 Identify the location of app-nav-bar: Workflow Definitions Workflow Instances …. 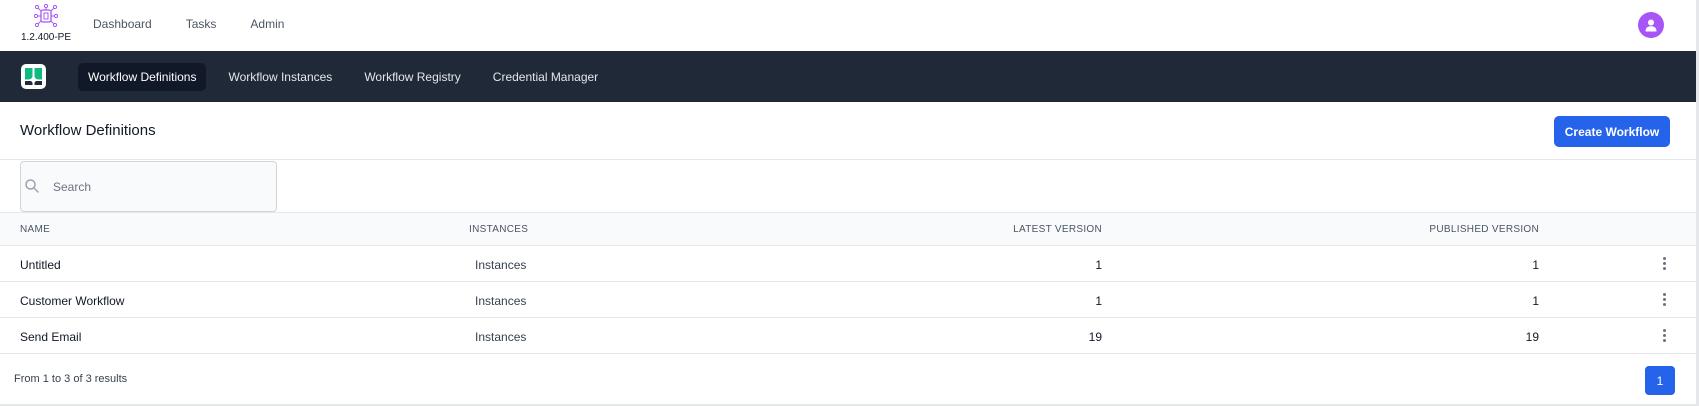
(849, 76).